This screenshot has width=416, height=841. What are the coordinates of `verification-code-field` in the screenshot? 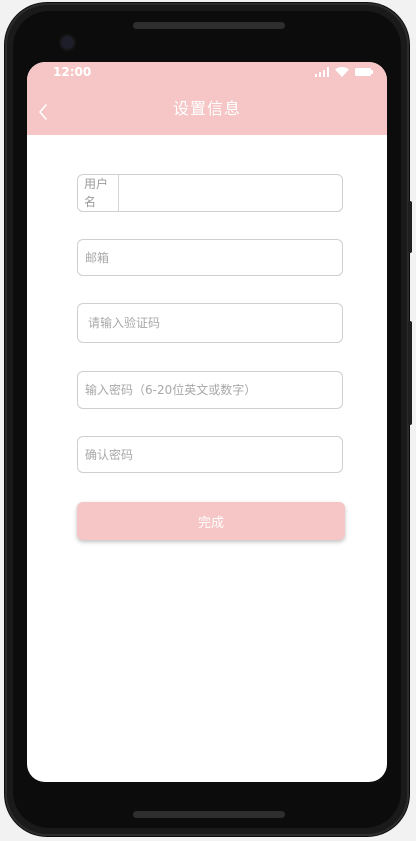 It's located at (210, 323).